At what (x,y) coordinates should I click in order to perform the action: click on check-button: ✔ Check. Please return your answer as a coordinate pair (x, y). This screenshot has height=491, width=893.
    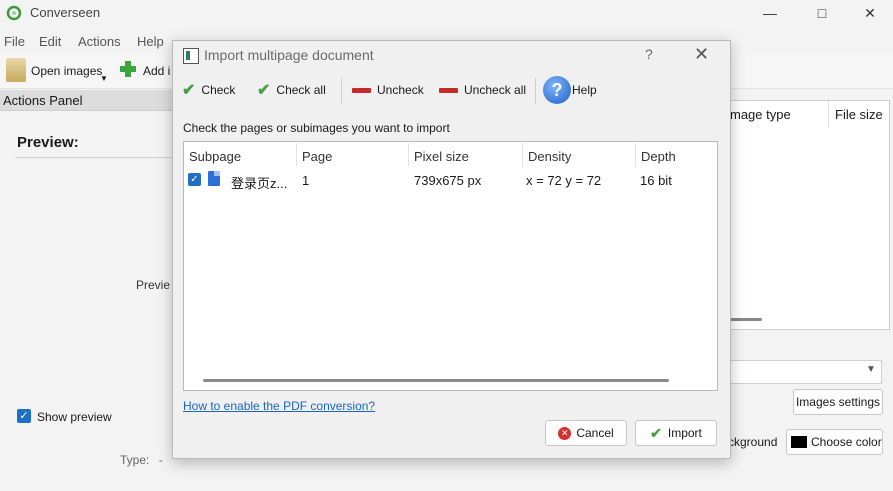
    Looking at the image, I should click on (208, 90).